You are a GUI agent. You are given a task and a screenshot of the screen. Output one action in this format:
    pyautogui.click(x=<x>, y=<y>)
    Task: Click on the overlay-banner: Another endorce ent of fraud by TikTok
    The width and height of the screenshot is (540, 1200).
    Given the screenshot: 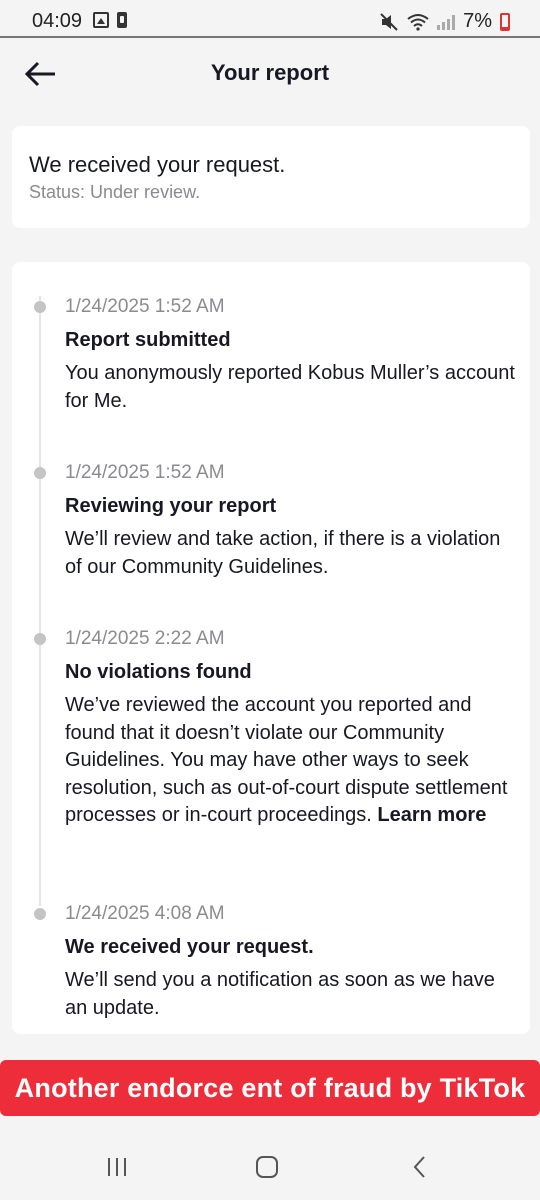 What is the action you would take?
    pyautogui.click(x=270, y=1088)
    